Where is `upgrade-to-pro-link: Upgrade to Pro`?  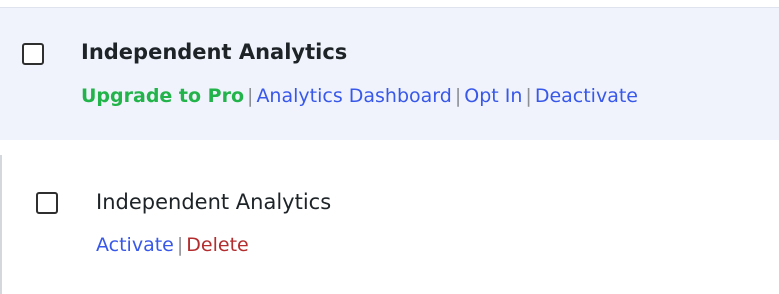
upgrade-to-pro-link: Upgrade to Pro is located at coordinates (162, 96).